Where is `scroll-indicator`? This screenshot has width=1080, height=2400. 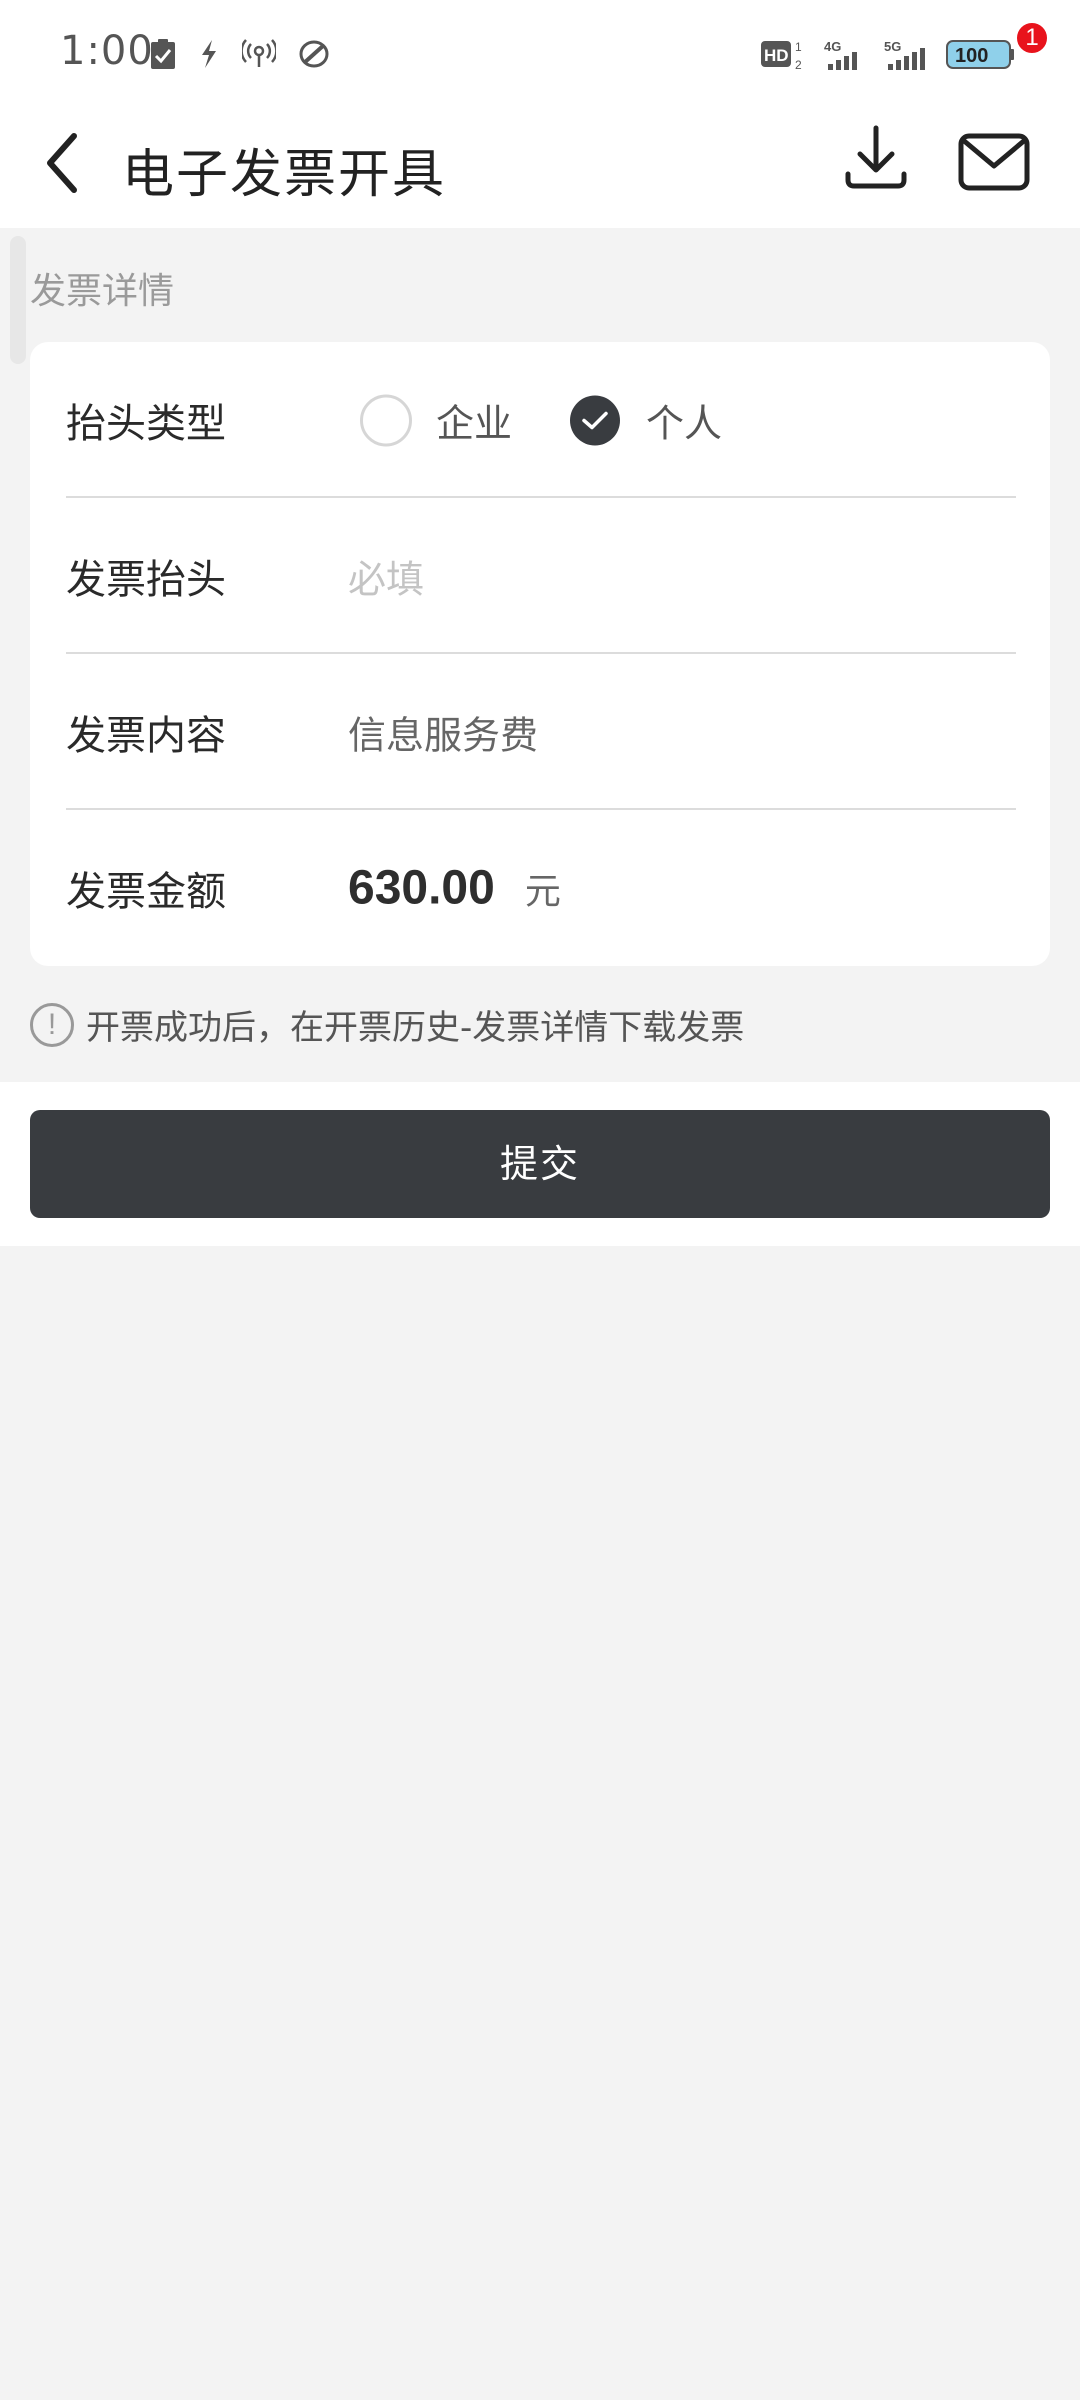 scroll-indicator is located at coordinates (18, 300).